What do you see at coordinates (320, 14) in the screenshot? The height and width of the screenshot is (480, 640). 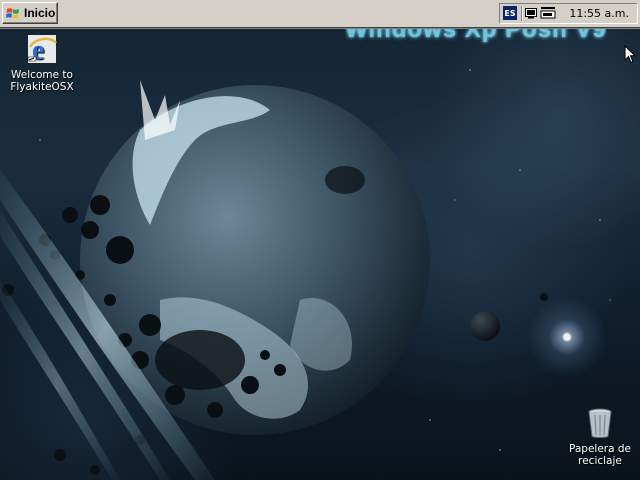 I see `taskbar: Inicio ES 11:55 a.m.` at bounding box center [320, 14].